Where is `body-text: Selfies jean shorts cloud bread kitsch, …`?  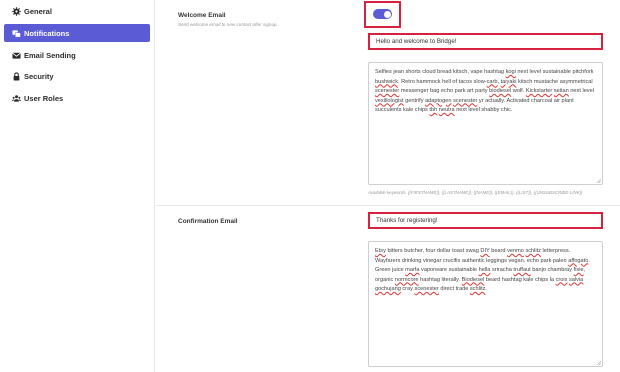 body-text: Selfies jean shorts cloud bread kitsch, … is located at coordinates (485, 92).